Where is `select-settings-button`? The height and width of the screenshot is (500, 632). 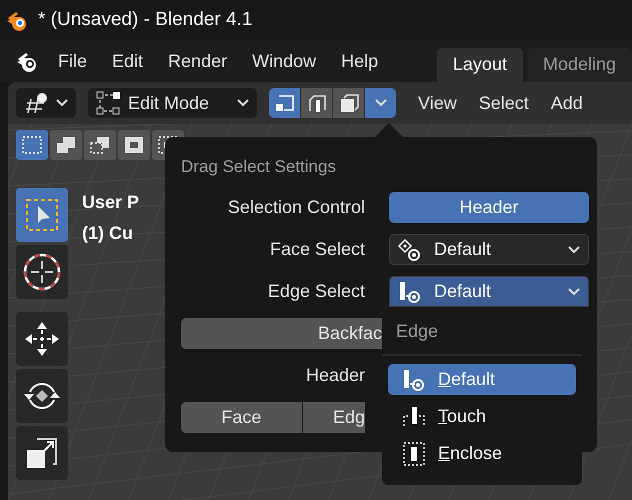 select-settings-button is located at coordinates (380, 103).